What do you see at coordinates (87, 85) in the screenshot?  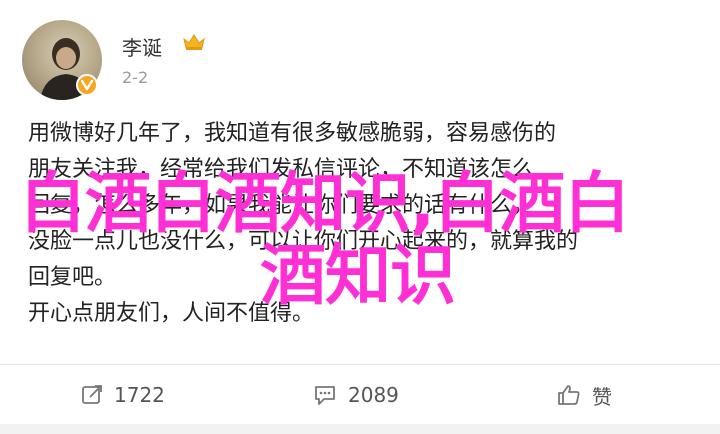 I see `verified-badge-icon` at bounding box center [87, 85].